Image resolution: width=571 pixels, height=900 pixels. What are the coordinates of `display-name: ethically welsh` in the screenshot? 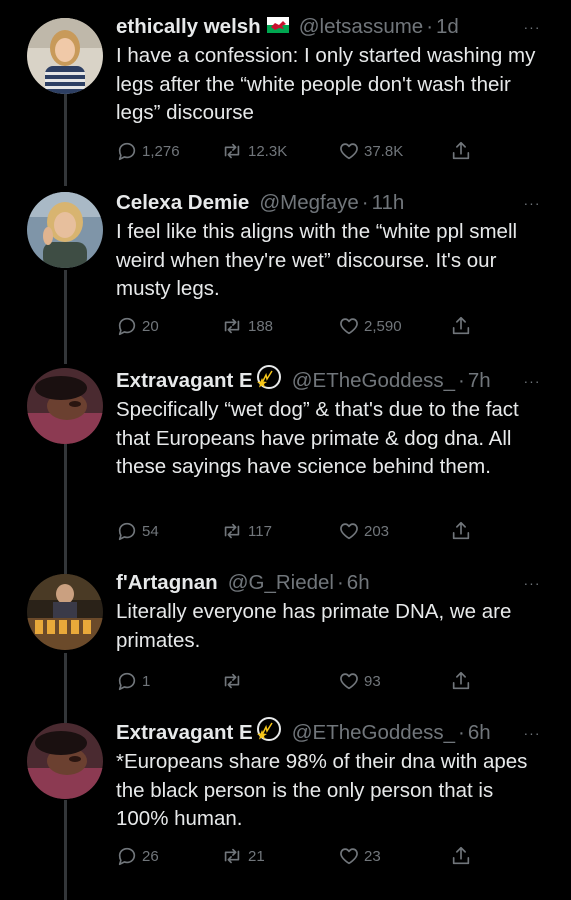 It's located at (188, 27).